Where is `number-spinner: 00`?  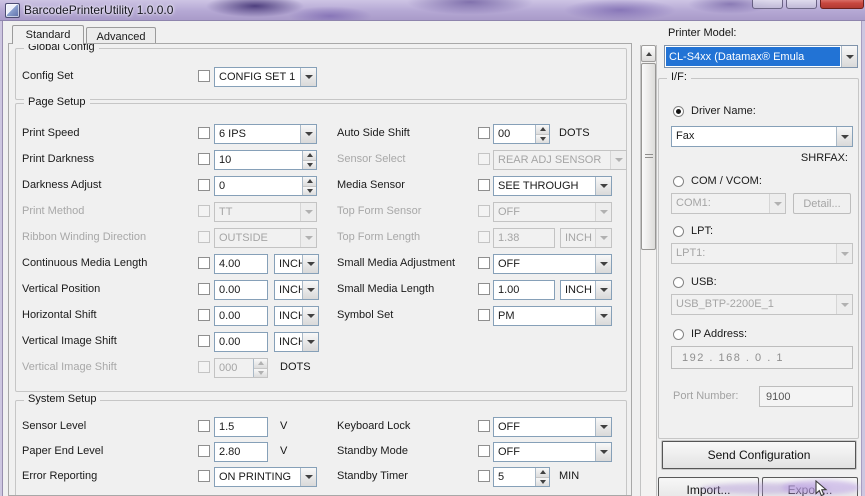 number-spinner: 00 is located at coordinates (521, 134).